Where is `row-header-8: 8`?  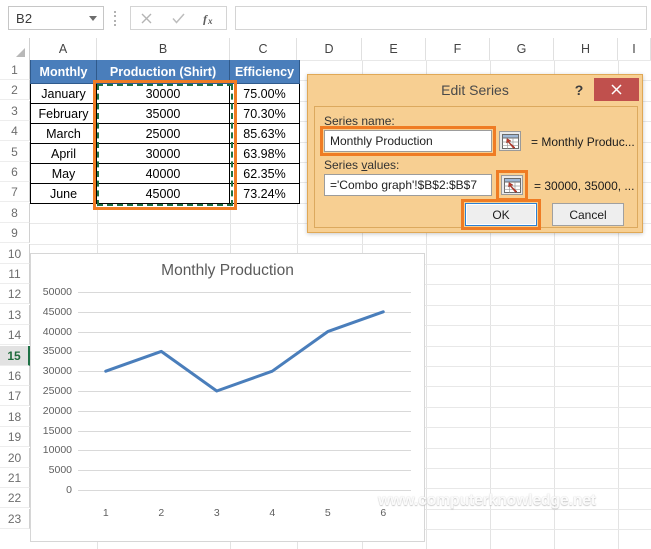
row-header-8: 8 is located at coordinates (15, 212).